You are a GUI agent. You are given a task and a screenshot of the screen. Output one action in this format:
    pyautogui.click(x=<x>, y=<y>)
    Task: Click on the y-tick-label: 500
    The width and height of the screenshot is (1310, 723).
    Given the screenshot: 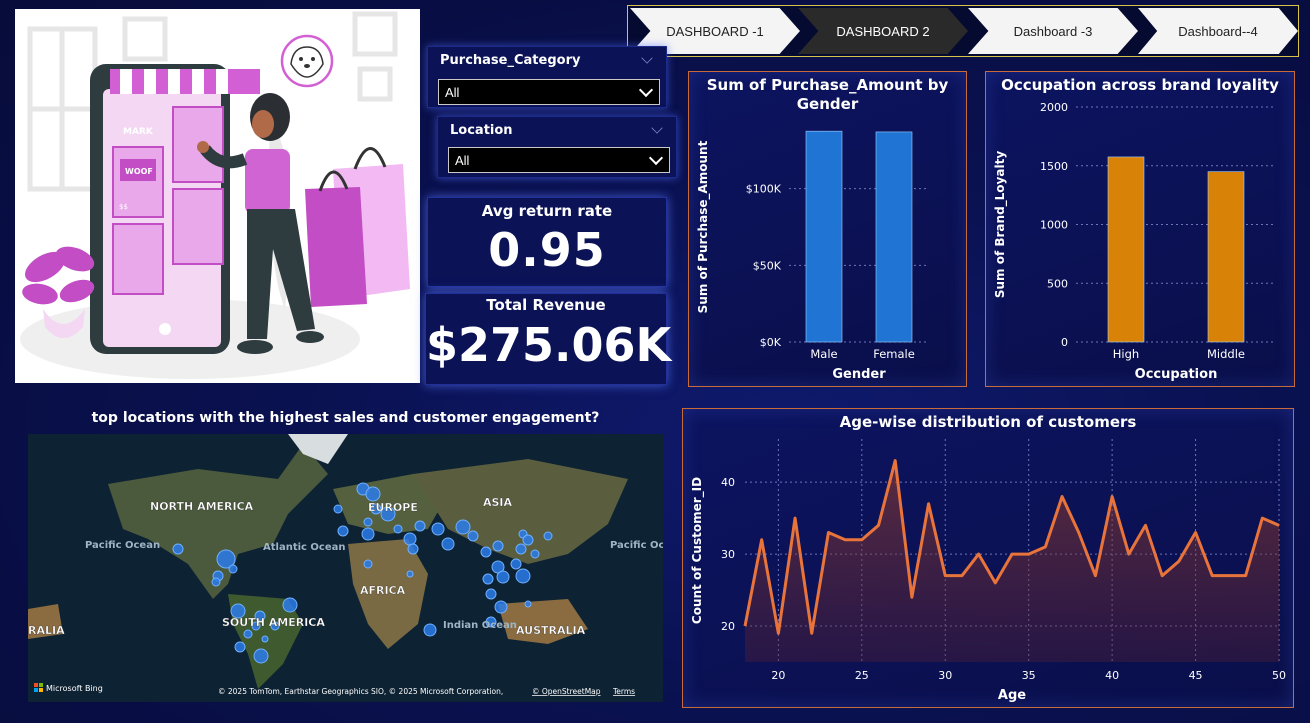 What is the action you would take?
    pyautogui.click(x=1057, y=283)
    